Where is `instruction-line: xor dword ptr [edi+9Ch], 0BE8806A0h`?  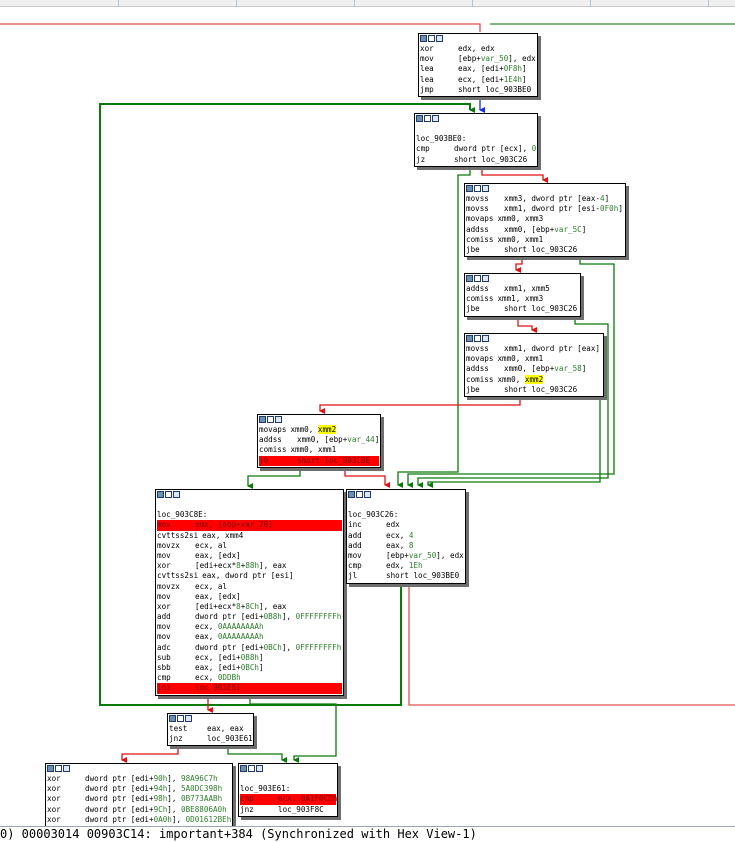
instruction-line: xor dword ptr [edi+9Ch], 0BE8806A0h is located at coordinates (139, 810).